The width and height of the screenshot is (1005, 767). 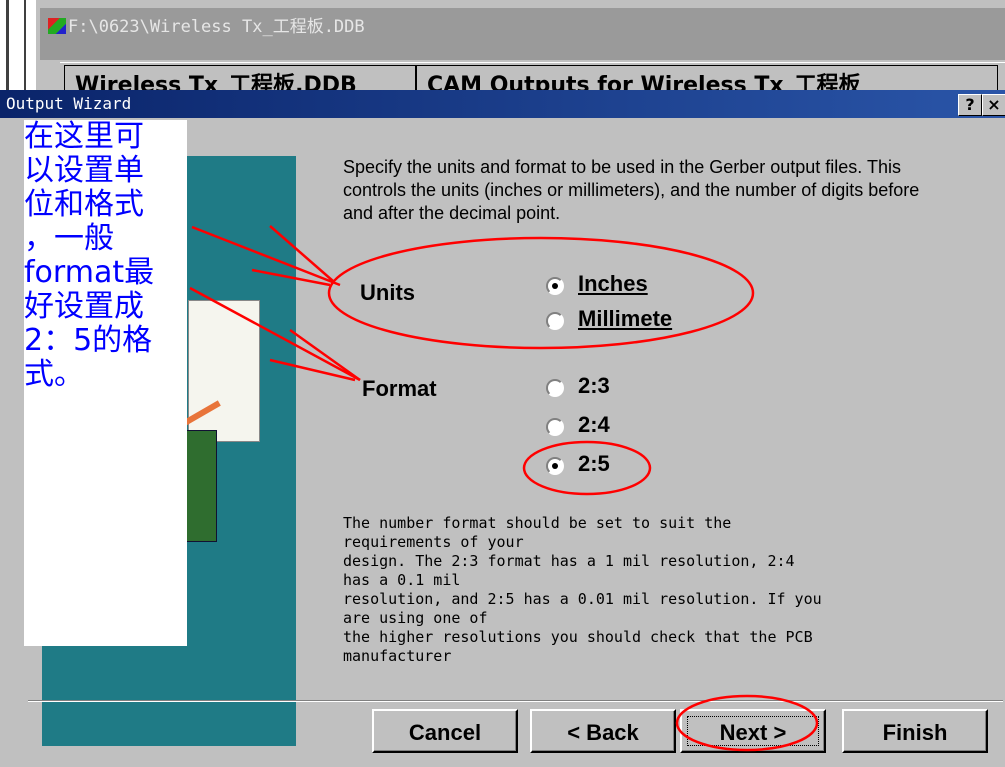 What do you see at coordinates (88, 340) in the screenshot?
I see `note-line: 2：5的格` at bounding box center [88, 340].